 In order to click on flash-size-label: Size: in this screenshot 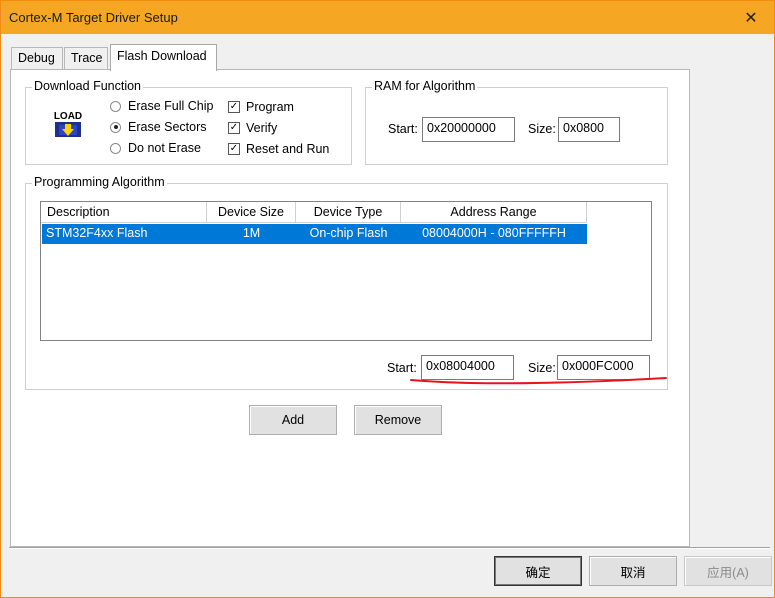, I will do `click(542, 368)`.